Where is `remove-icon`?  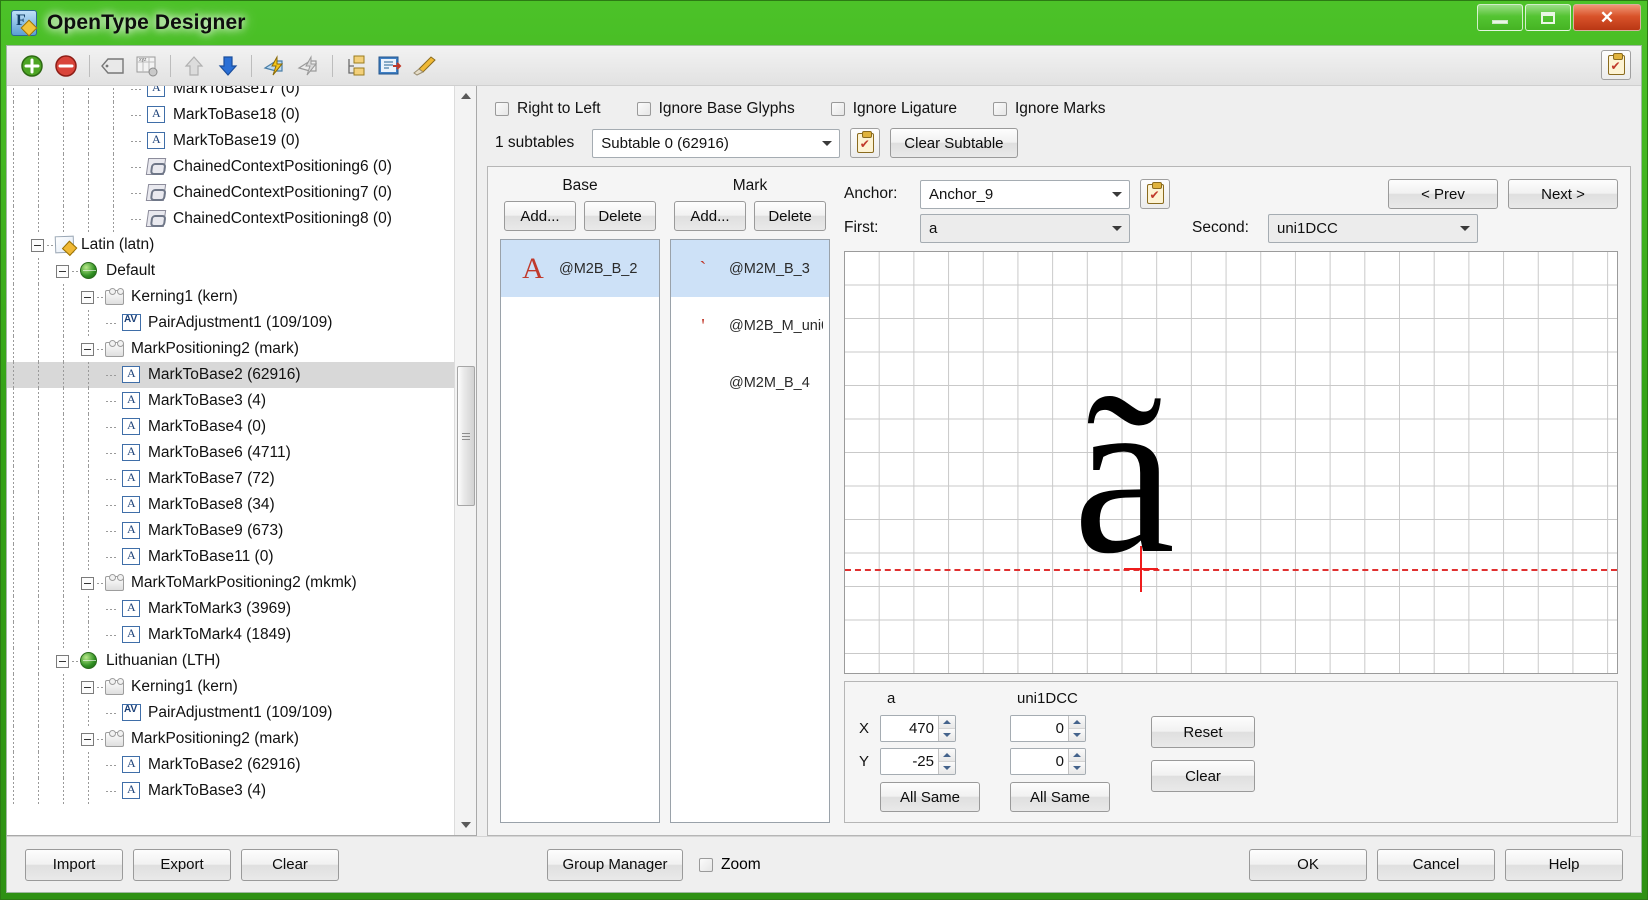
remove-icon is located at coordinates (66, 66).